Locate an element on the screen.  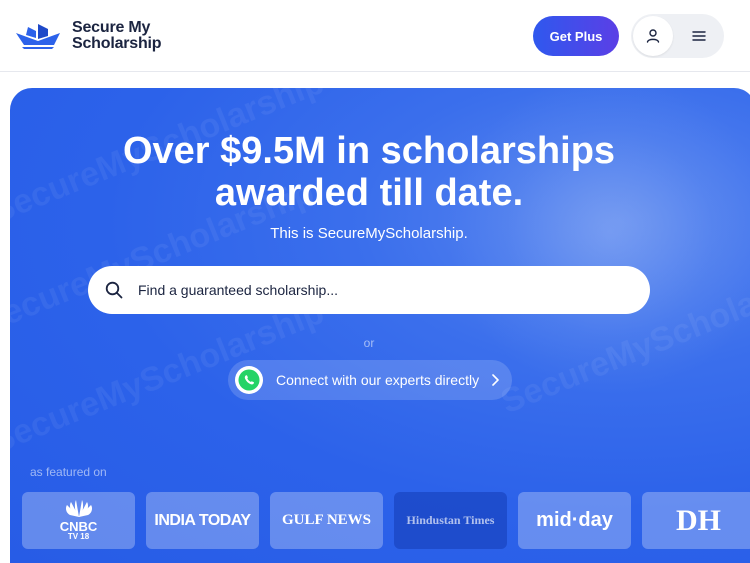
logo-wordmark: Secure My Scholarship is located at coordinates (117, 35).